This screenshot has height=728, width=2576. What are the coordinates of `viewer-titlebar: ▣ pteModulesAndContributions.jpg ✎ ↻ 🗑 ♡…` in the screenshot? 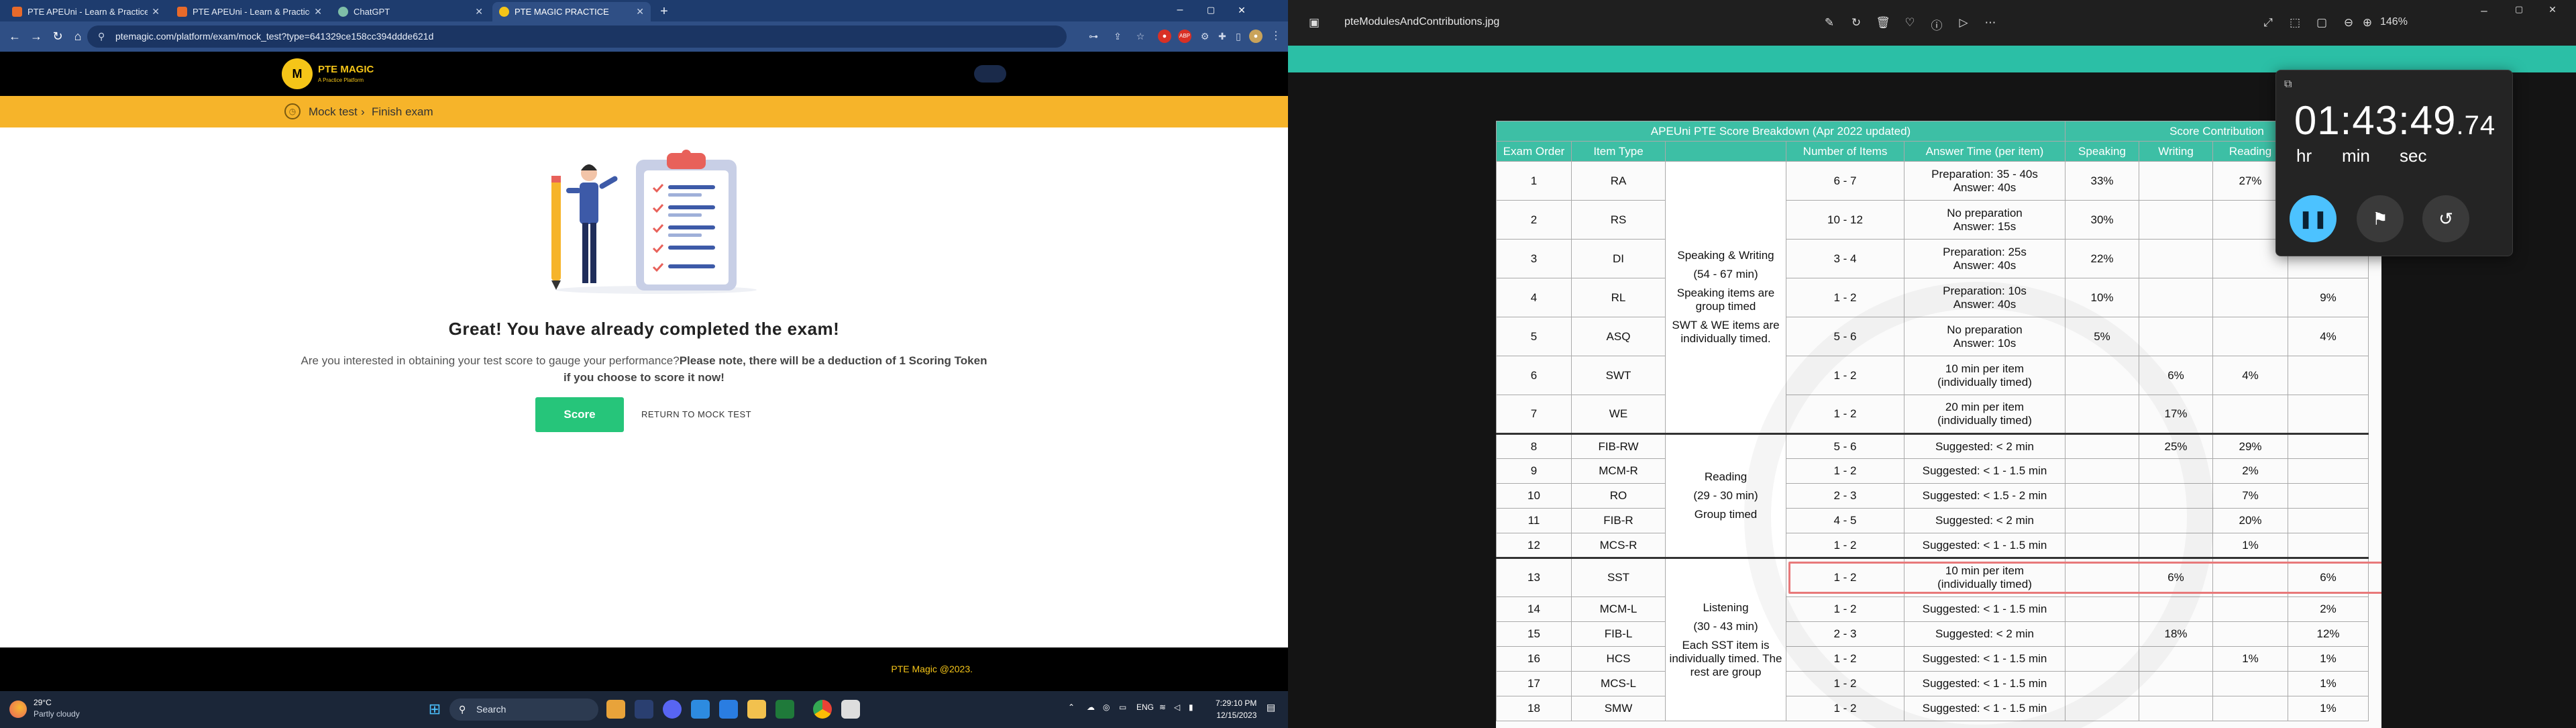 It's located at (1932, 23).